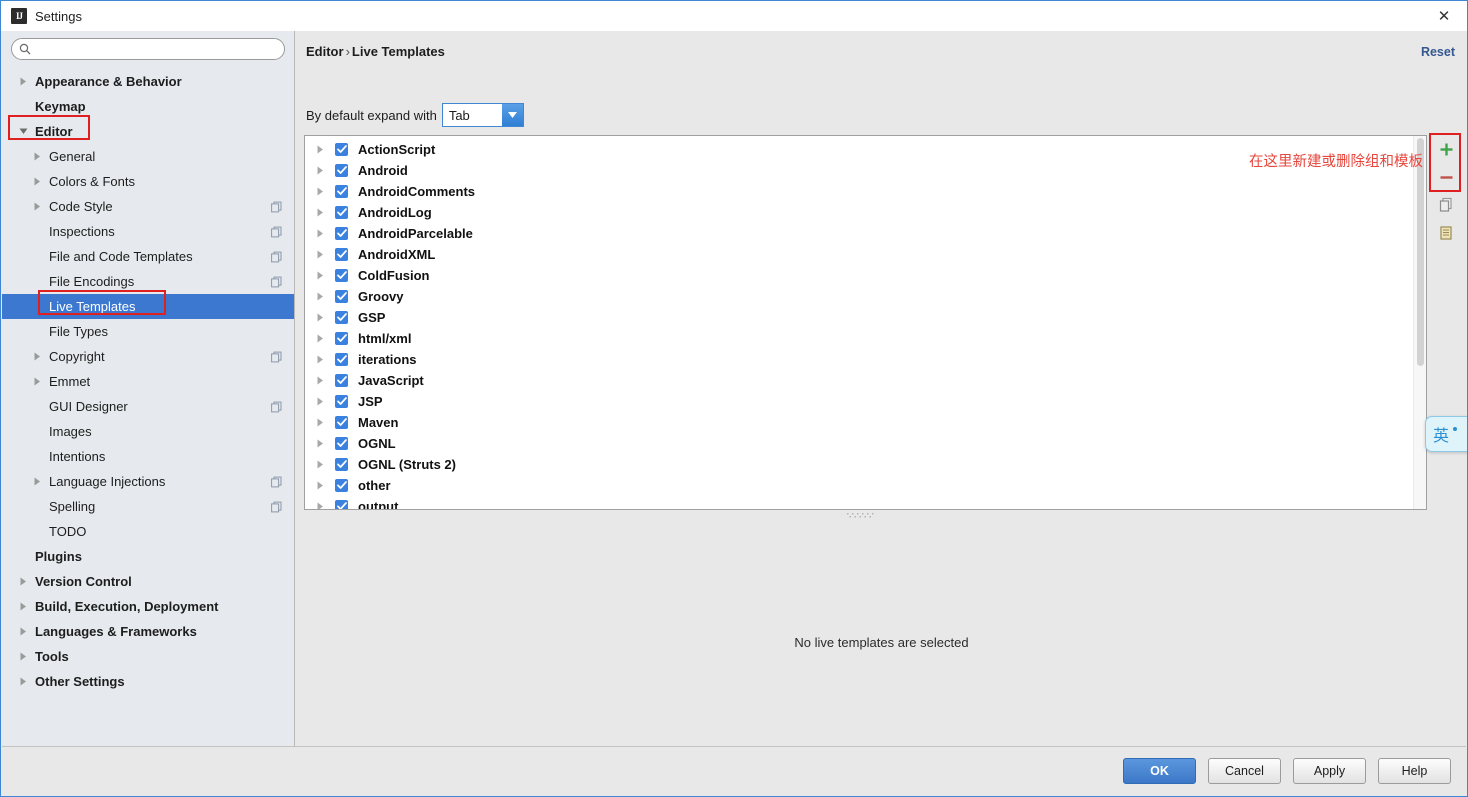 The width and height of the screenshot is (1468, 797). I want to click on ime-indicator: 英, so click(1446, 434).